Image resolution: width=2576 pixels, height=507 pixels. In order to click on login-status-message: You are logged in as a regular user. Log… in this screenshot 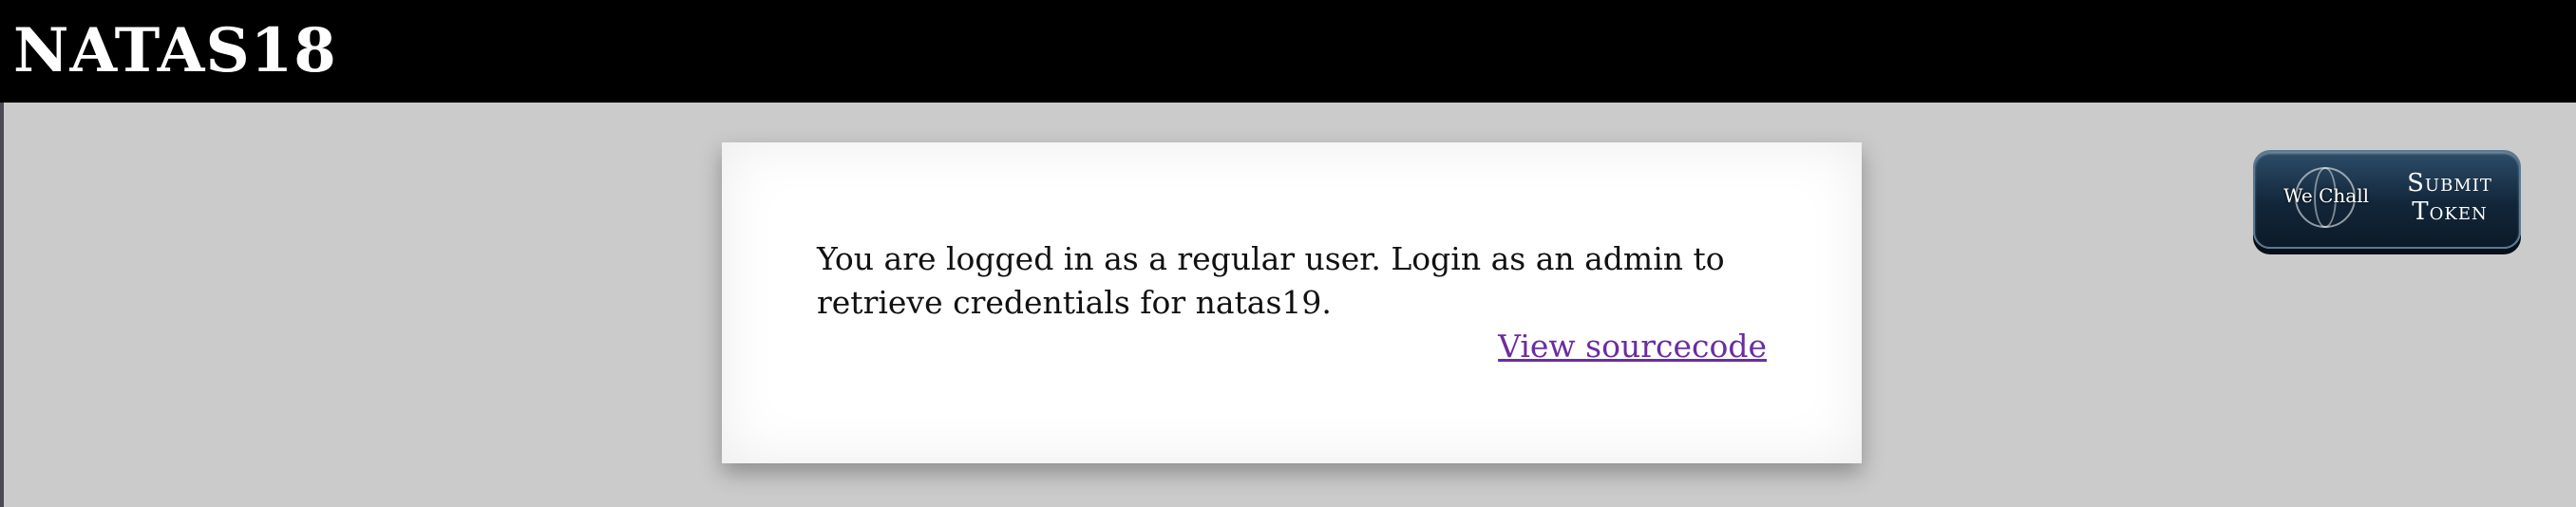, I will do `click(1271, 280)`.